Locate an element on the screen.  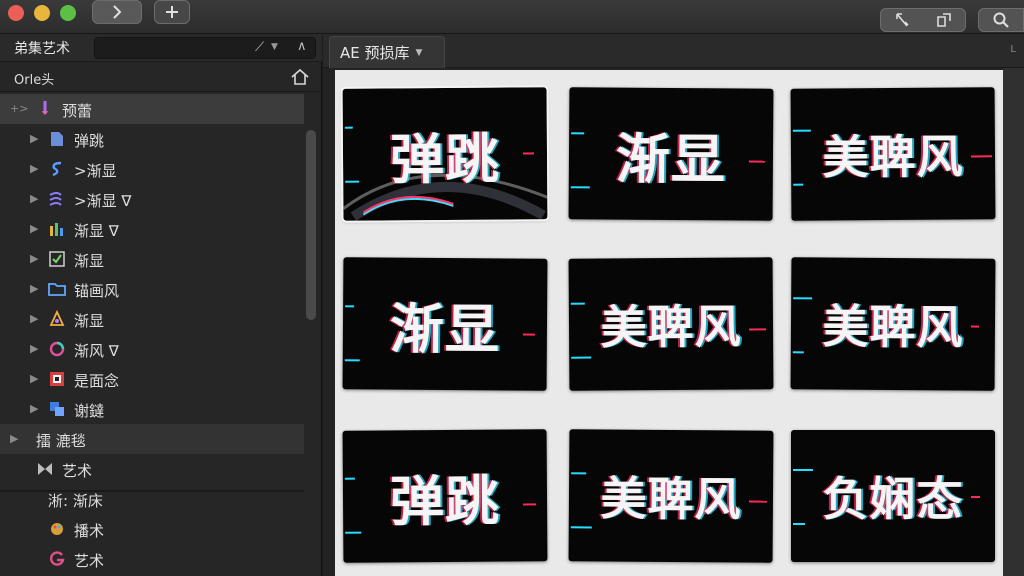
add-button is located at coordinates (172, 12).